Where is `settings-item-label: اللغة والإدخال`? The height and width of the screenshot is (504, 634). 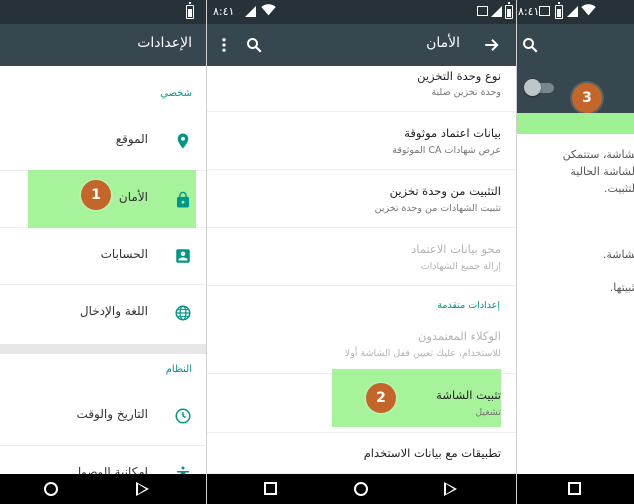
settings-item-label: اللغة والإدخال is located at coordinates (113, 311).